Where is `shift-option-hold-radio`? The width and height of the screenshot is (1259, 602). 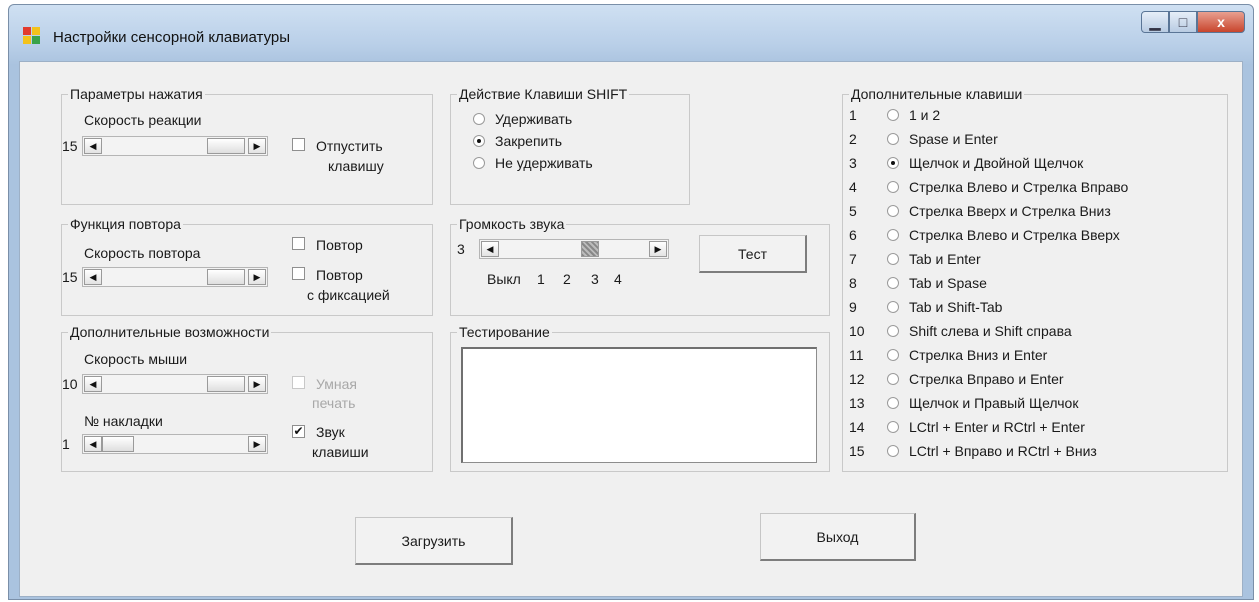
shift-option-hold-radio is located at coordinates (479, 119).